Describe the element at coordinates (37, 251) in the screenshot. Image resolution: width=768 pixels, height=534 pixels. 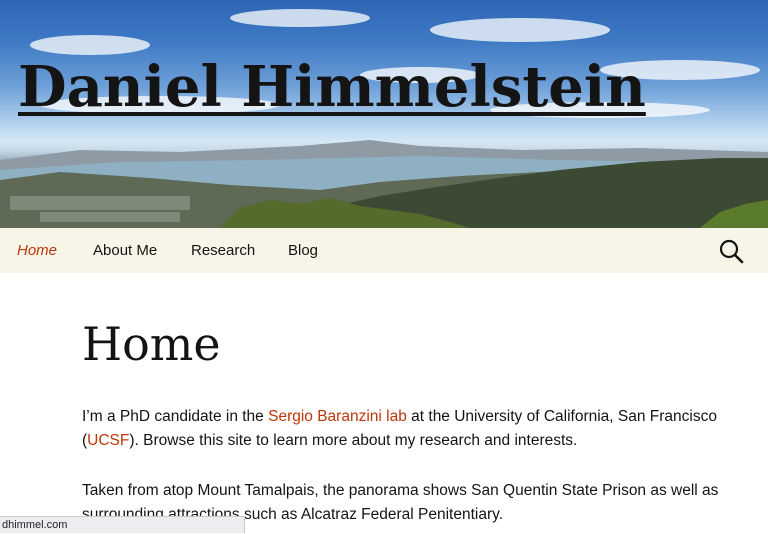
I see `nav-item-home: Home` at that location.